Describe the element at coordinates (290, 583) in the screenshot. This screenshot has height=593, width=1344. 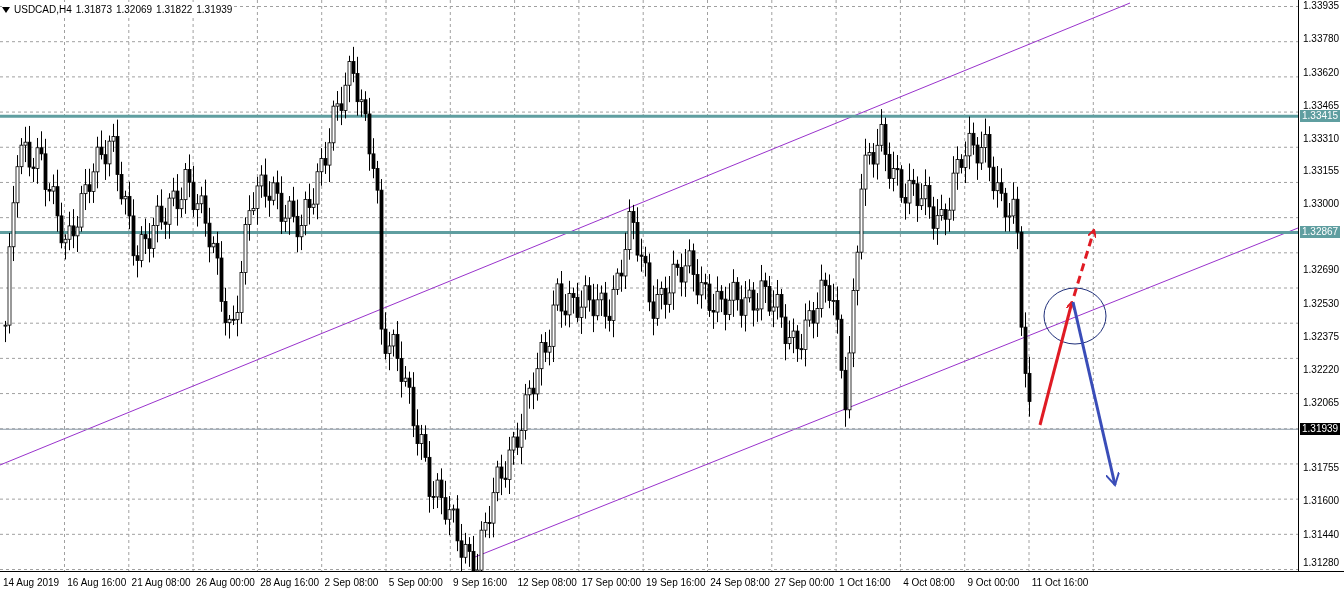
I see `time-axis-label: 28 Aug 16:00` at that location.